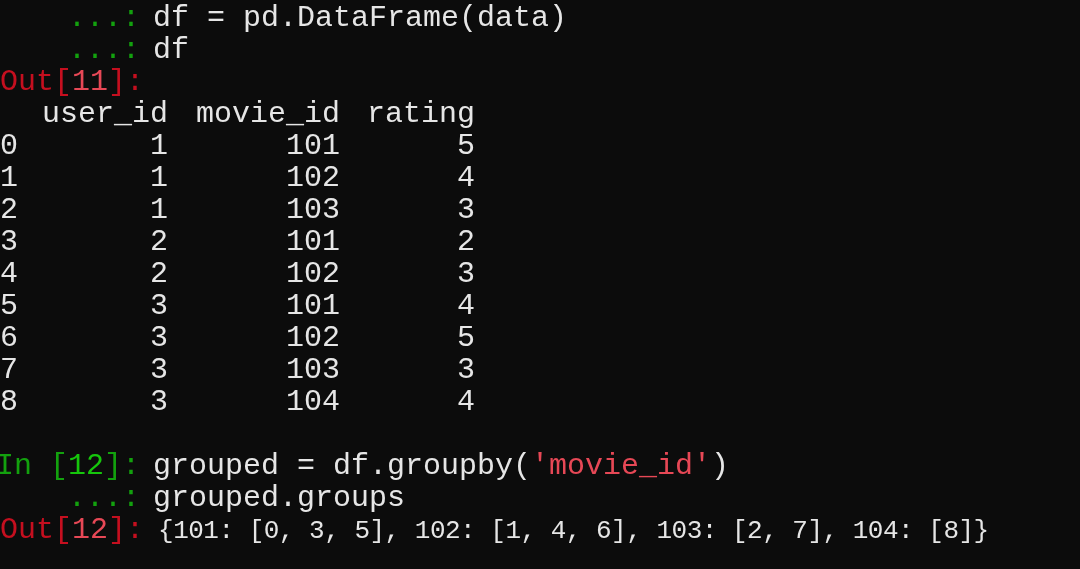 The height and width of the screenshot is (569, 1080). I want to click on row-index: 4, so click(9, 274).